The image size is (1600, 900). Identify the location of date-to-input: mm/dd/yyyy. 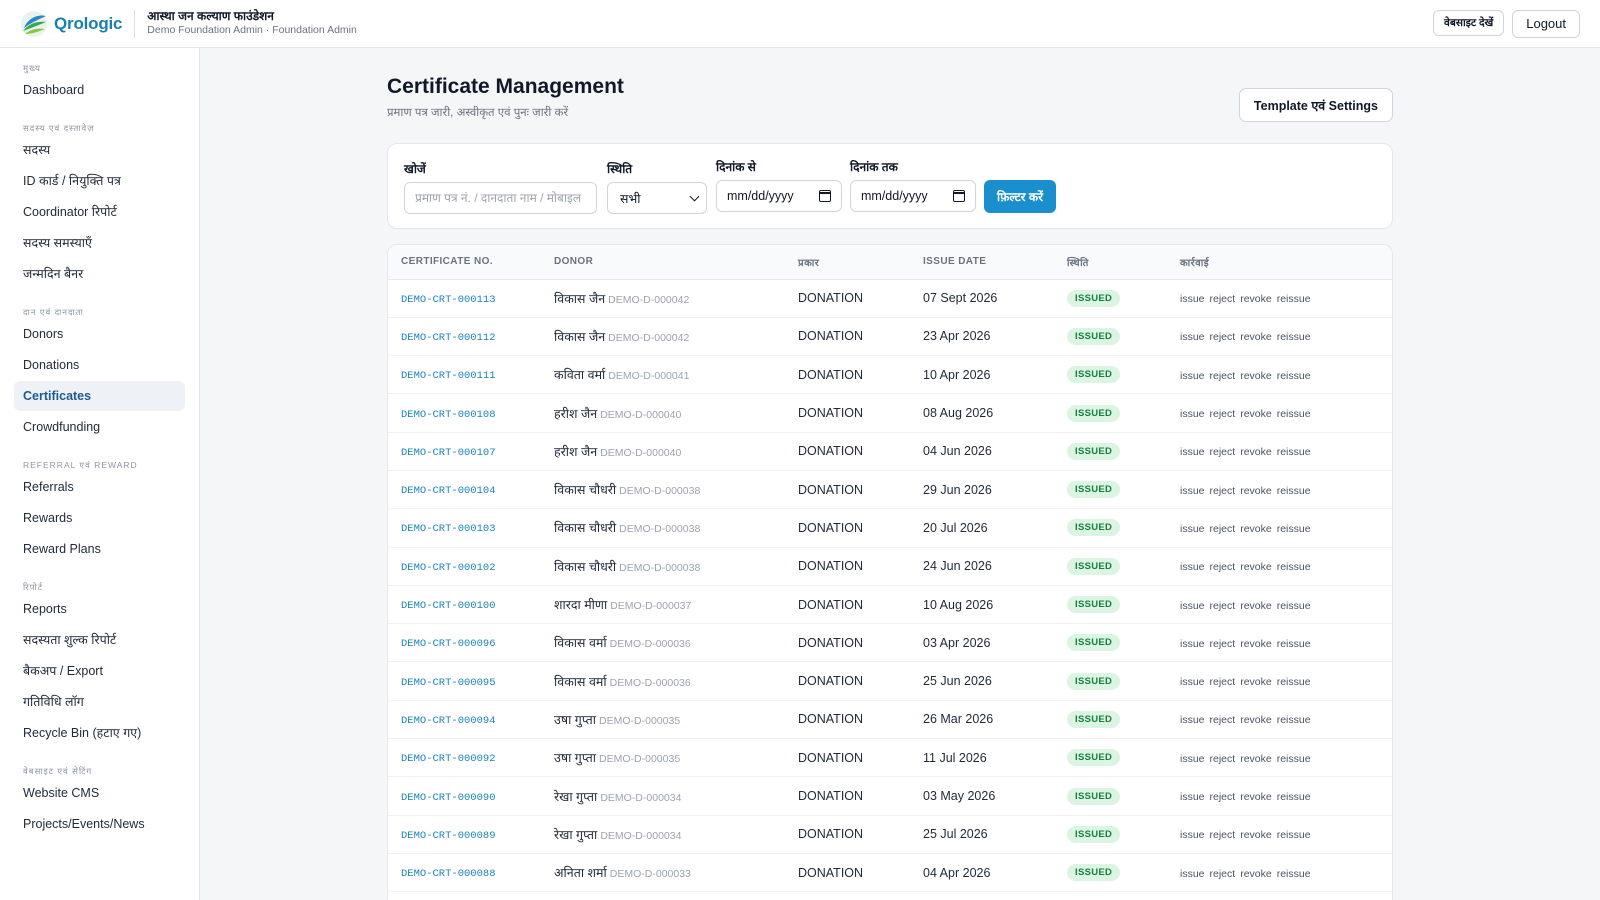
(913, 196).